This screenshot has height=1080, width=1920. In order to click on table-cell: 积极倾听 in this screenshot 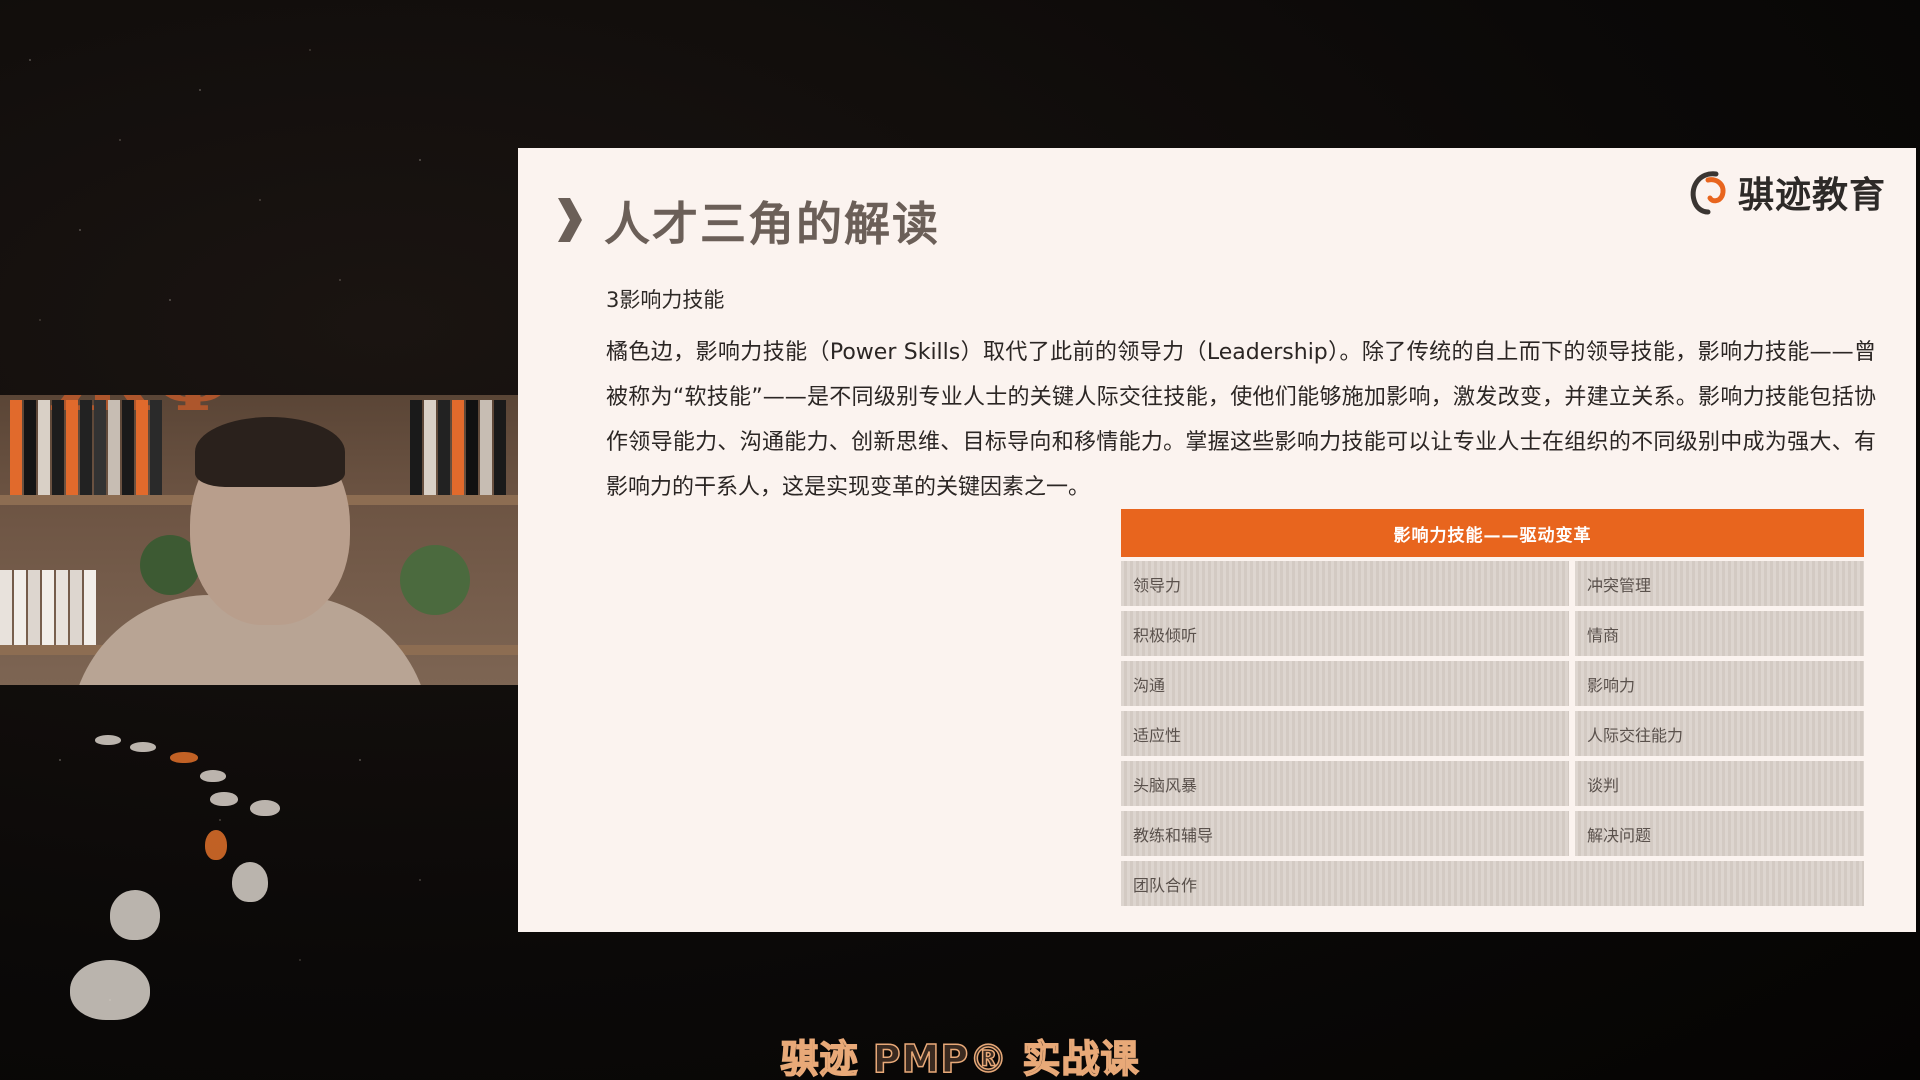, I will do `click(1345, 633)`.